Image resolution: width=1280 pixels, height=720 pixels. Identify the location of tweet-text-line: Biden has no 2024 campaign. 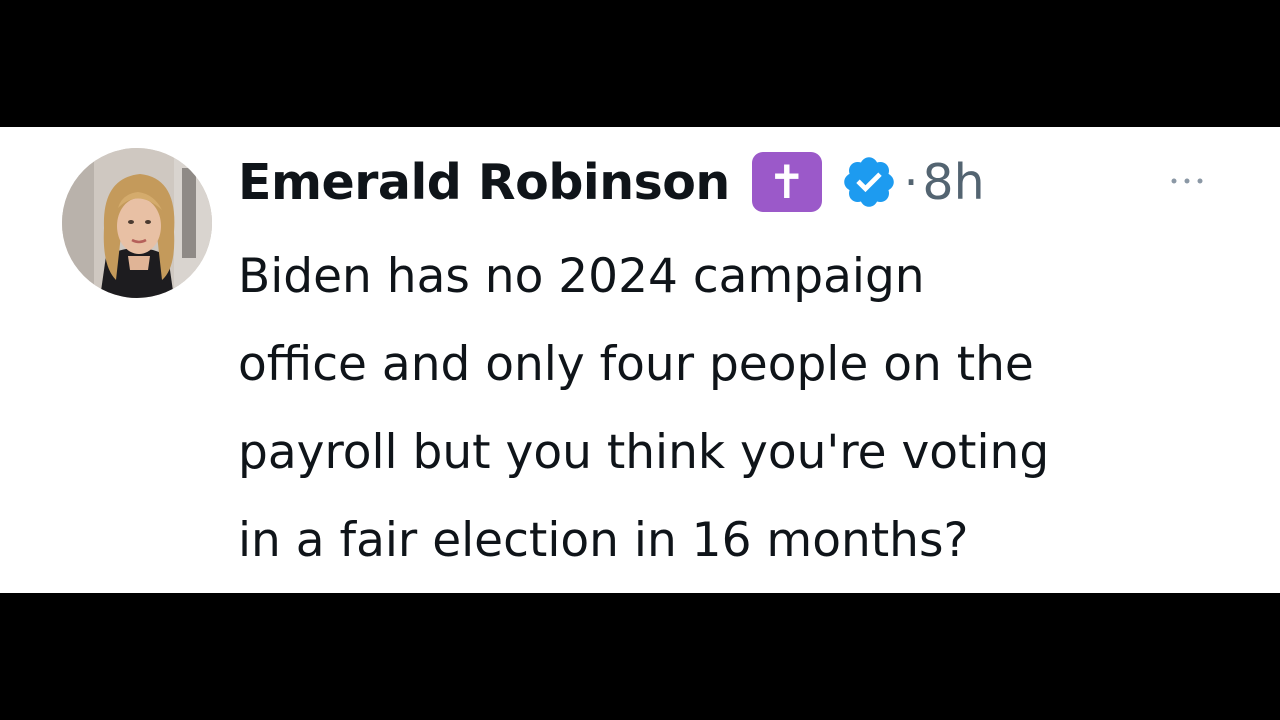
(581, 276).